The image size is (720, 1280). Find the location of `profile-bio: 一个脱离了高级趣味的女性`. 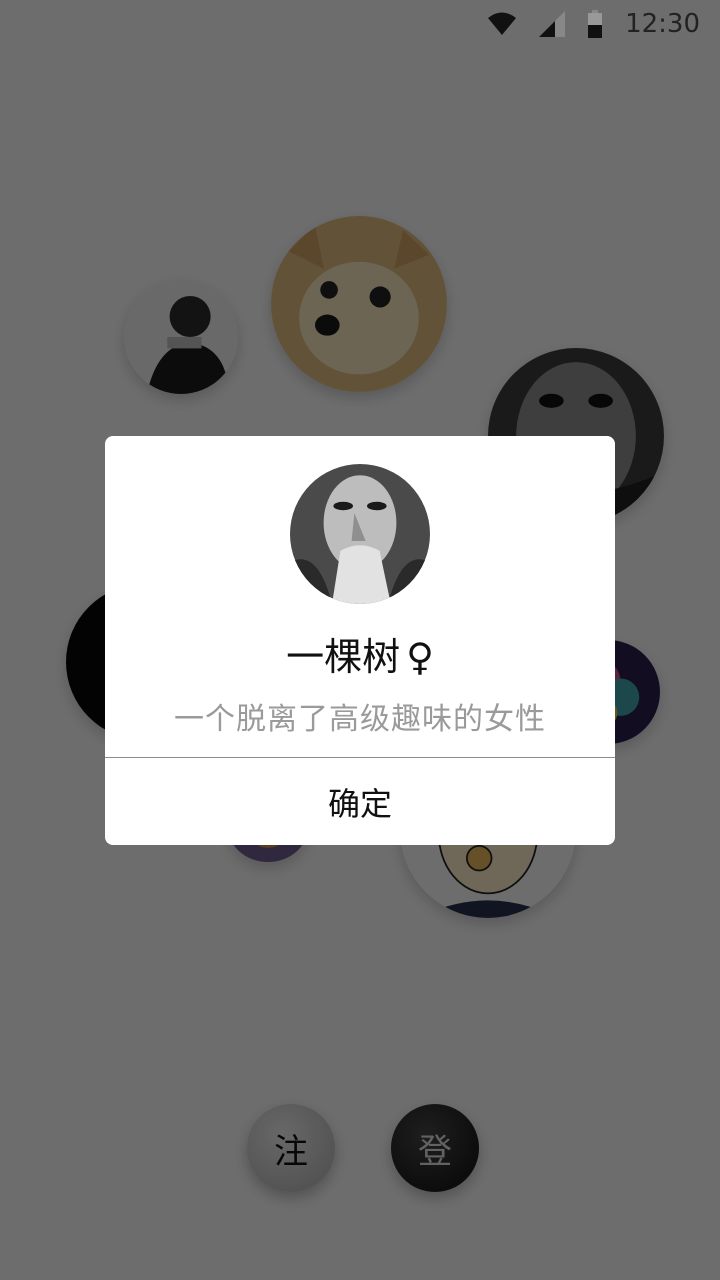

profile-bio: 一个脱离了高级趣味的女性 is located at coordinates (360, 719).